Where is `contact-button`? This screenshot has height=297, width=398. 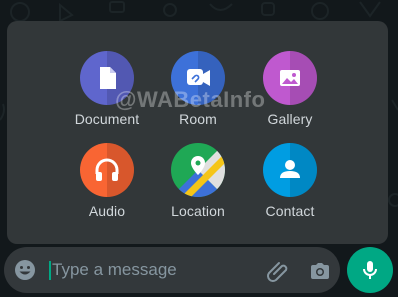 contact-button is located at coordinates (290, 170).